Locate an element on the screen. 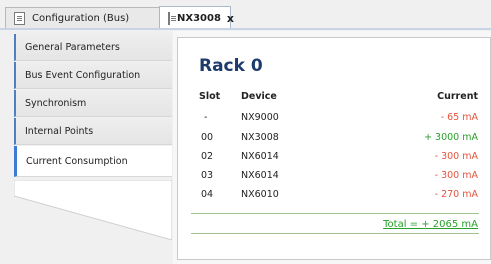 The image size is (491, 264). current-cell: - 270 mA is located at coordinates (456, 194).